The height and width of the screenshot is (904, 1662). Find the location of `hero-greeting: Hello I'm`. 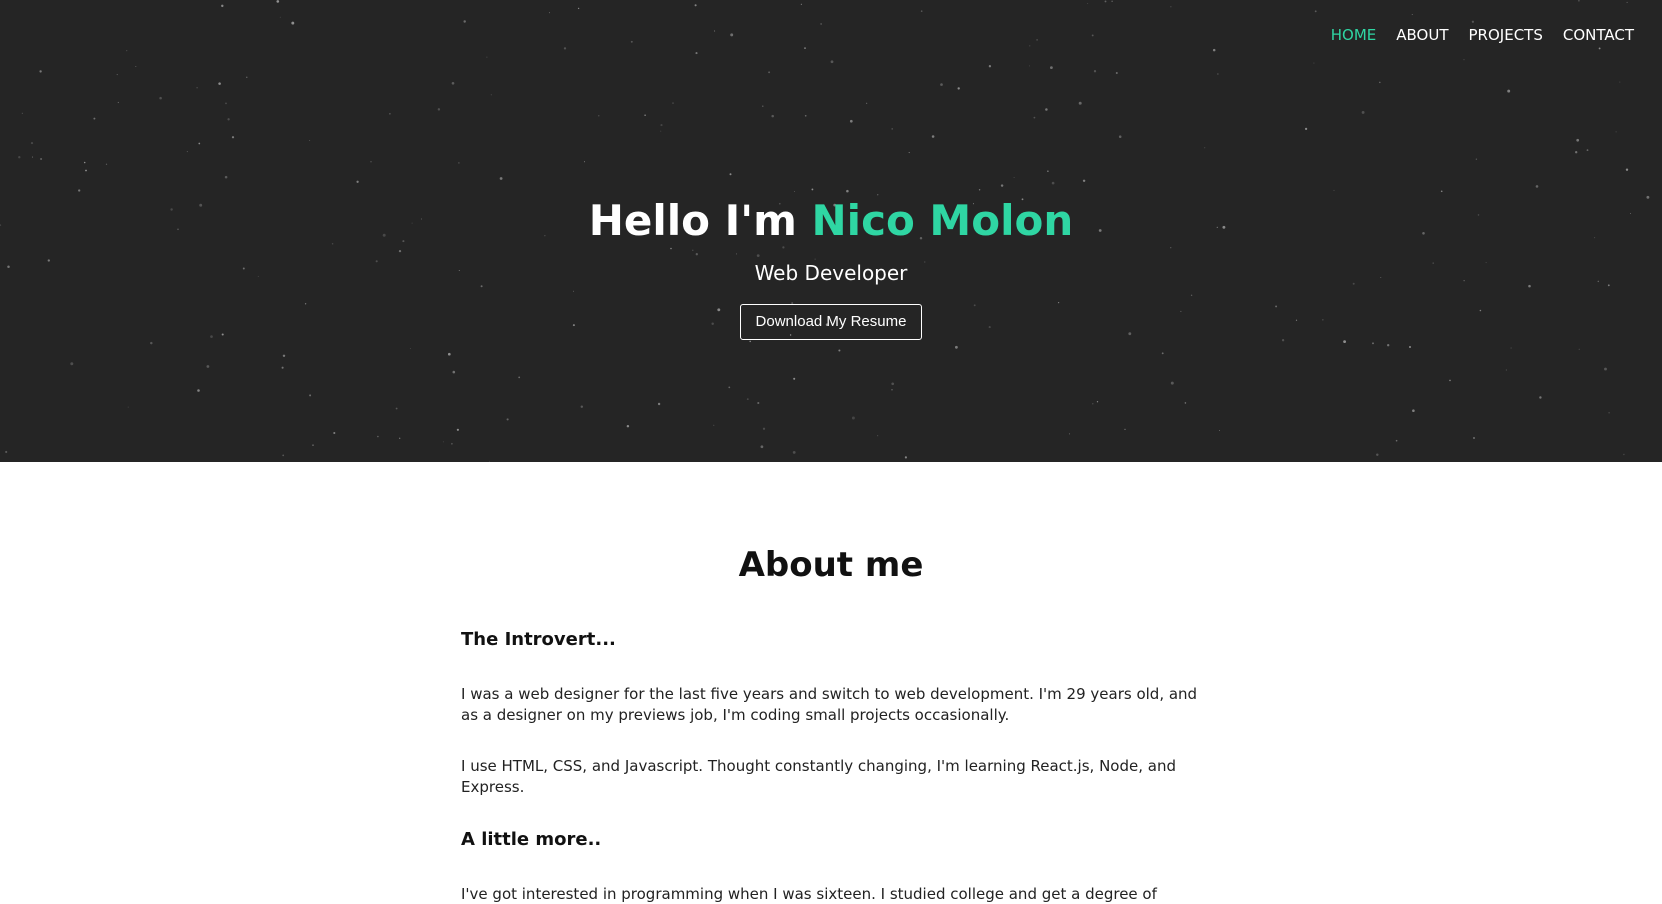

hero-greeting: Hello I'm is located at coordinates (700, 220).